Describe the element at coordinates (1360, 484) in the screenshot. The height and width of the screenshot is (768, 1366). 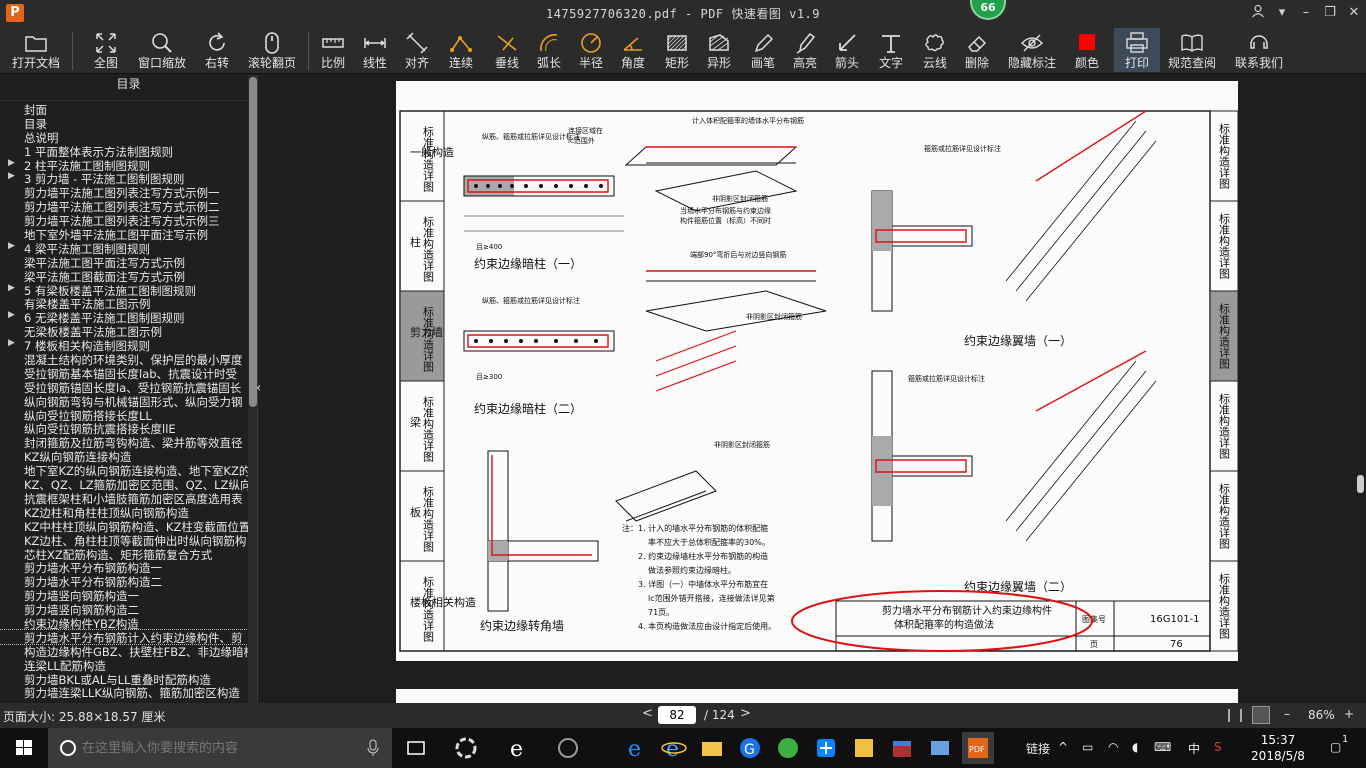
I see `document-scroll-thumb` at that location.